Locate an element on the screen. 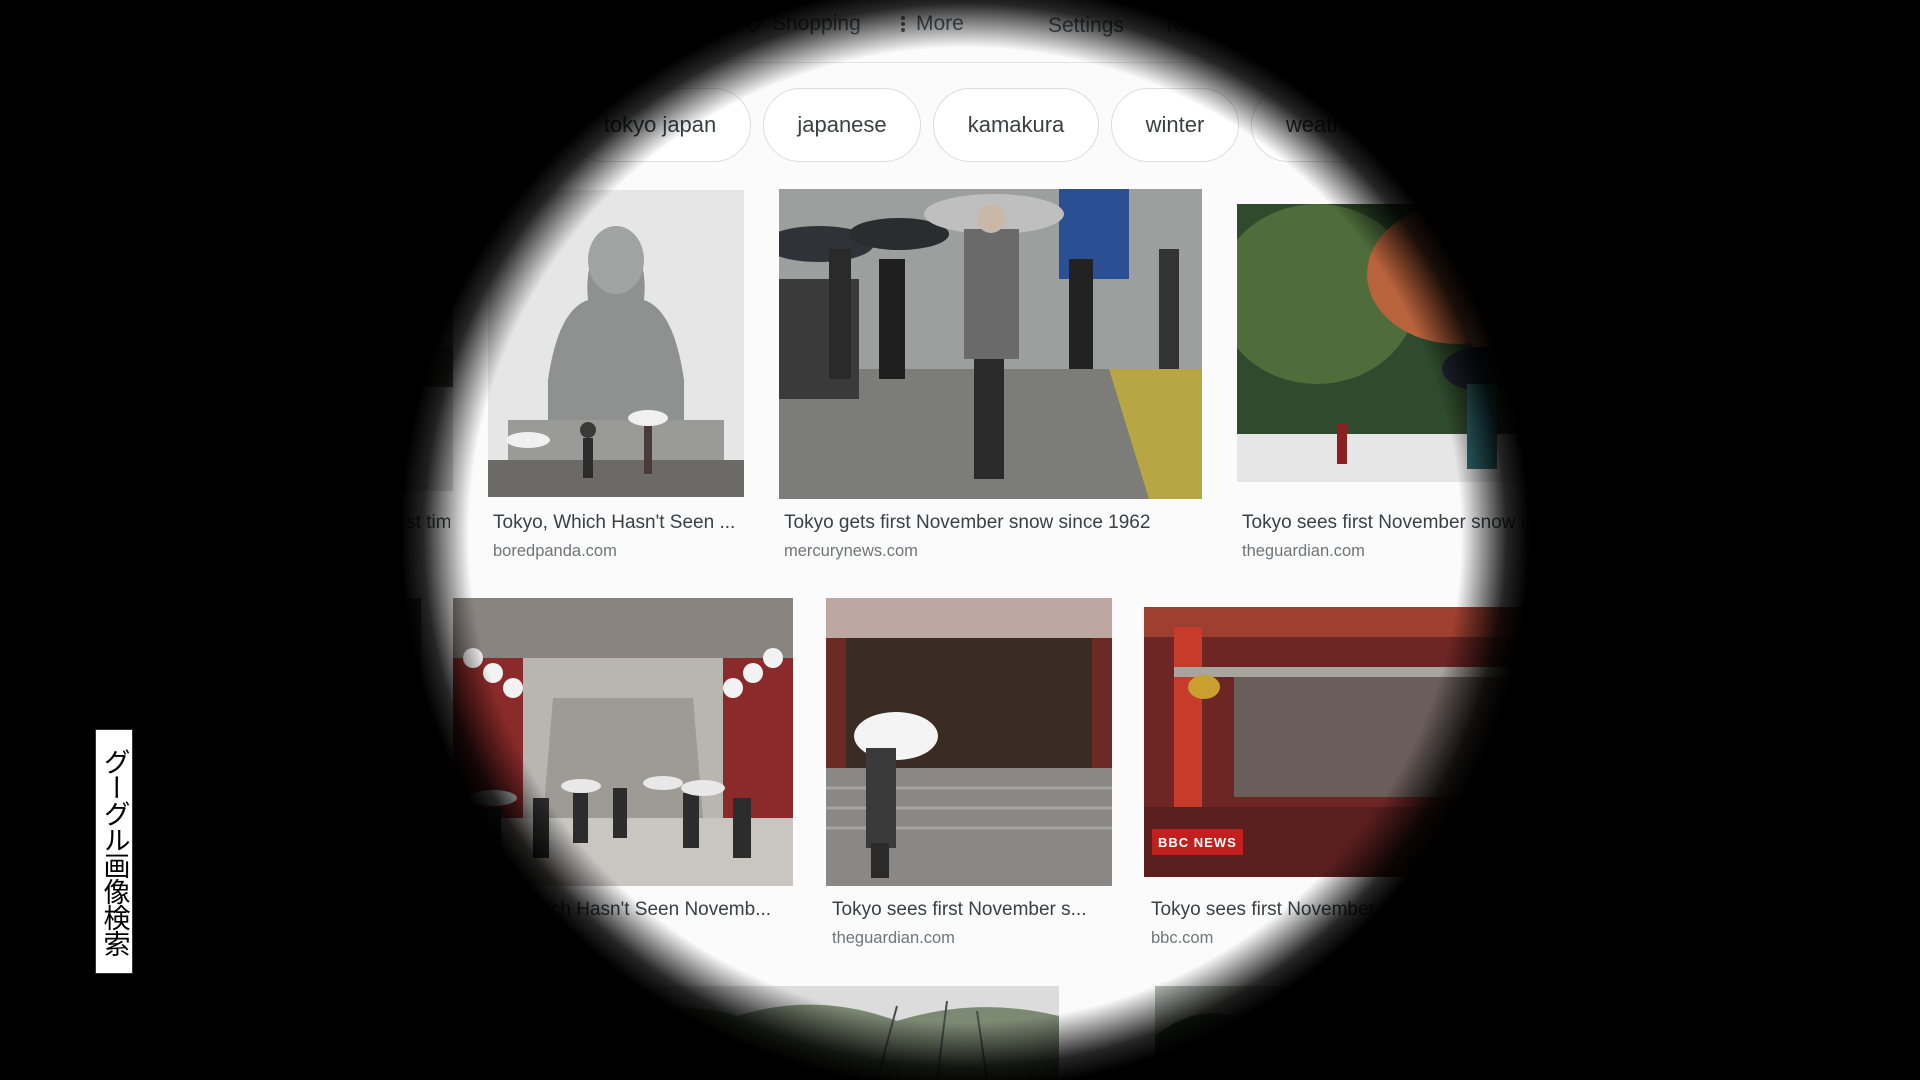 The width and height of the screenshot is (1920, 1080). chip-tokyo: tokyo is located at coordinates (359, 125).